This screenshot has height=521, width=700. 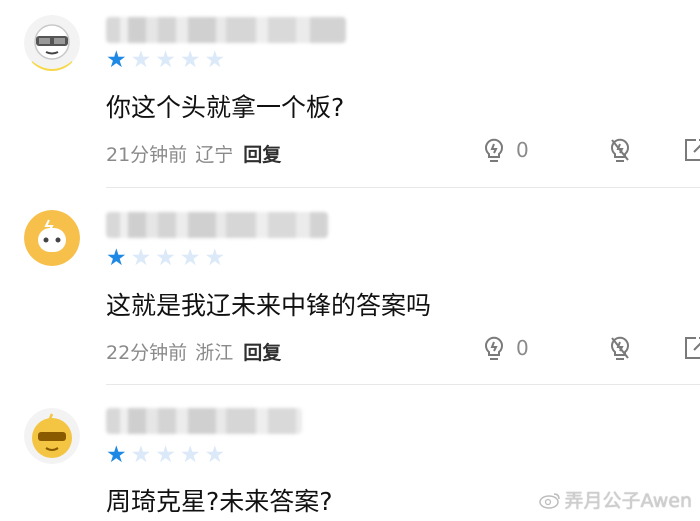 I want to click on comment-time: 21分钟前, so click(x=147, y=155).